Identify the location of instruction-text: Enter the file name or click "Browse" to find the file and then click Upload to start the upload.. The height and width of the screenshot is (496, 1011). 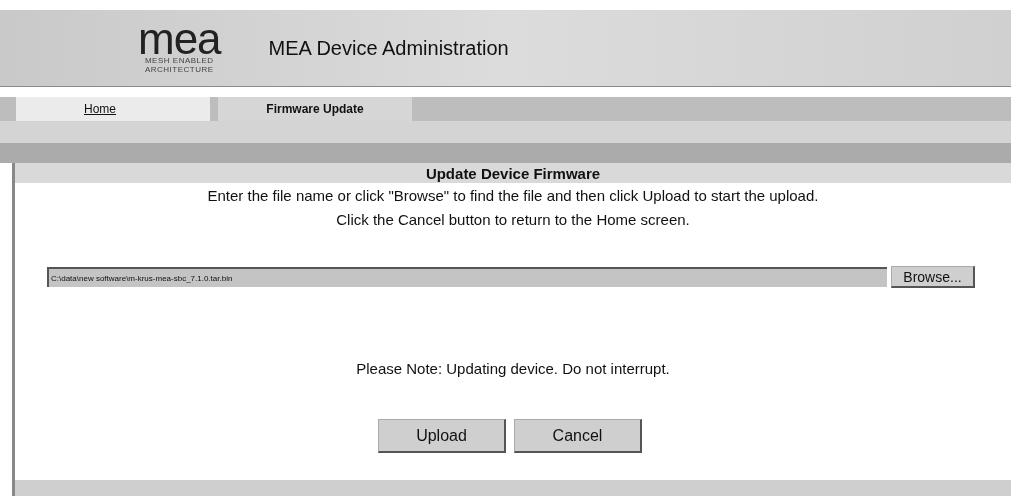
(513, 196).